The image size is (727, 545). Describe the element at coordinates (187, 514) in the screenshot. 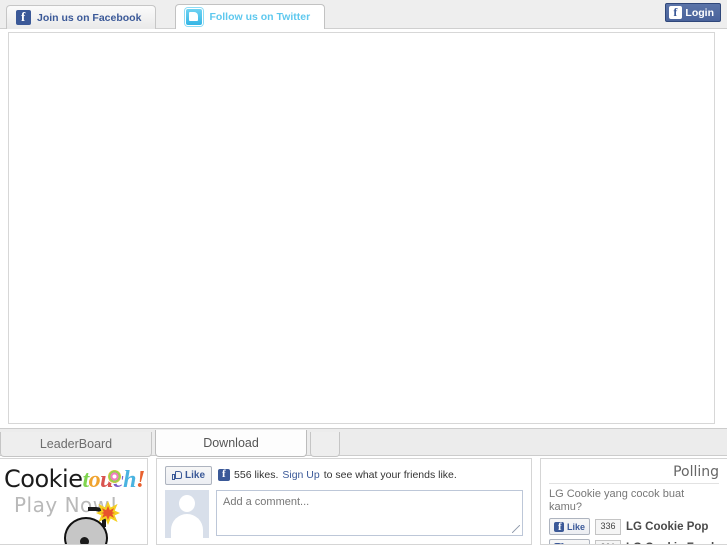

I see `avatar` at that location.